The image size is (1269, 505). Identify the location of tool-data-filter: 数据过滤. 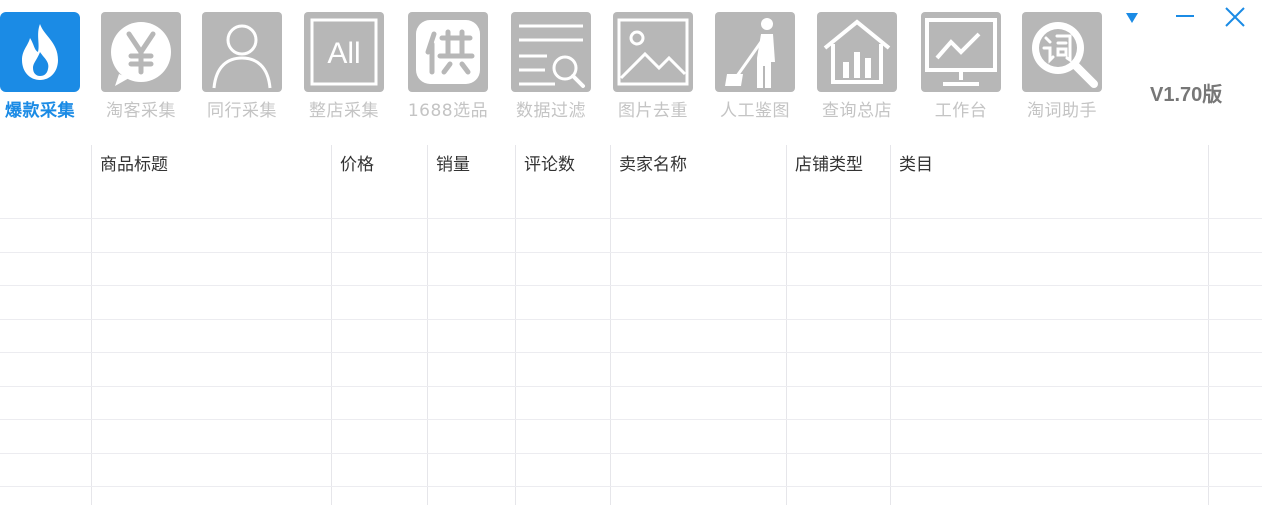
(551, 67).